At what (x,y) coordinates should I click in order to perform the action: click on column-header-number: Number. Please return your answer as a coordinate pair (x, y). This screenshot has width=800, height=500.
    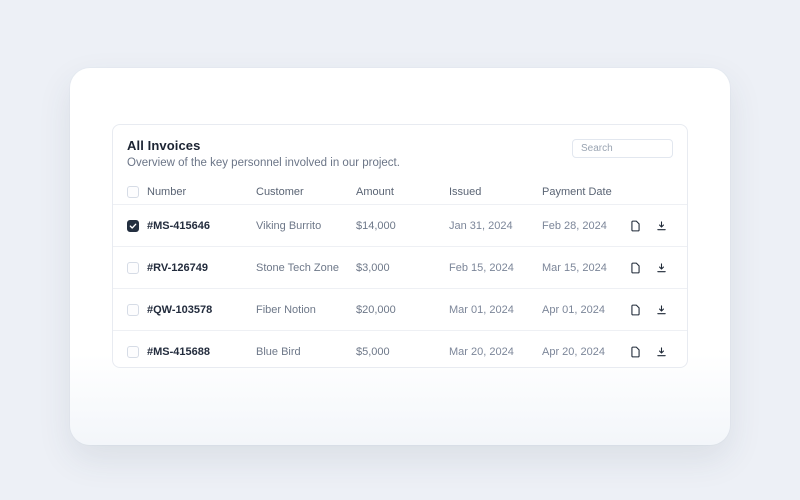
    Looking at the image, I should click on (167, 192).